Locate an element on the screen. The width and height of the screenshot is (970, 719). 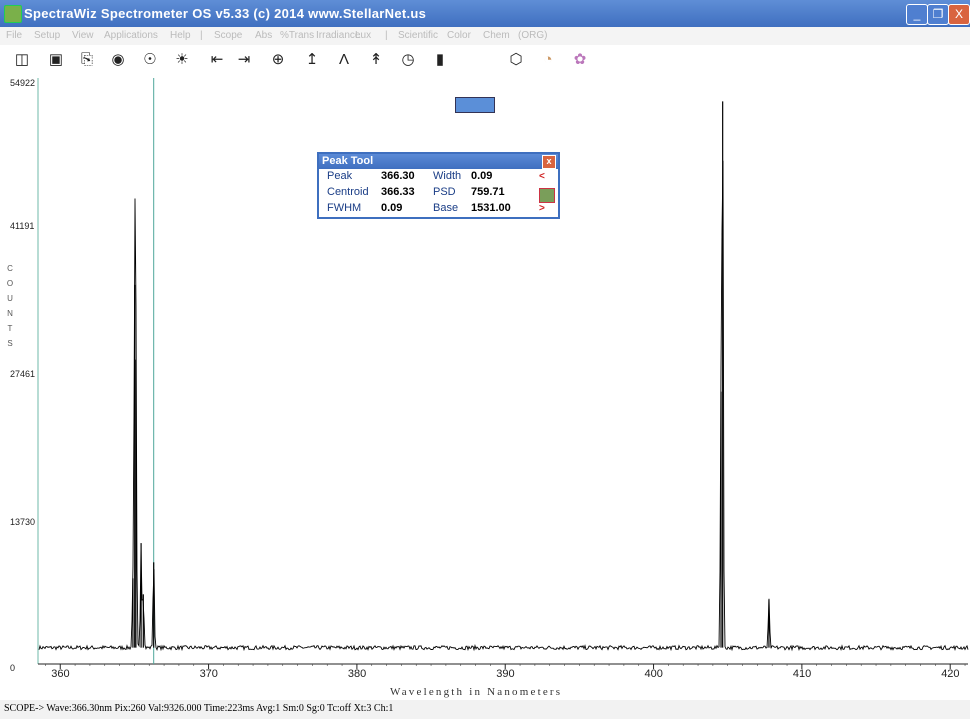
menu-file: File is located at coordinates (14, 35).